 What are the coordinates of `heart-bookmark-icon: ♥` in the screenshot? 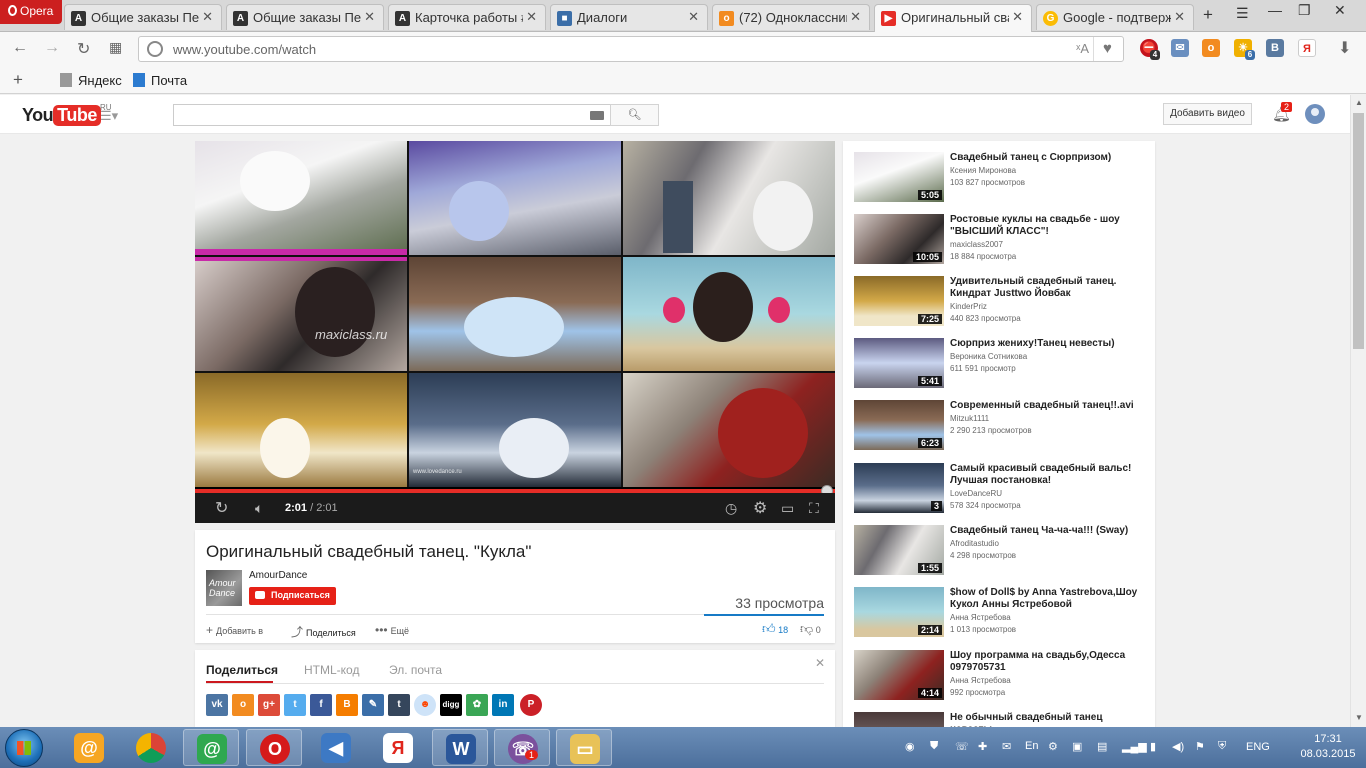 It's located at (1107, 49).